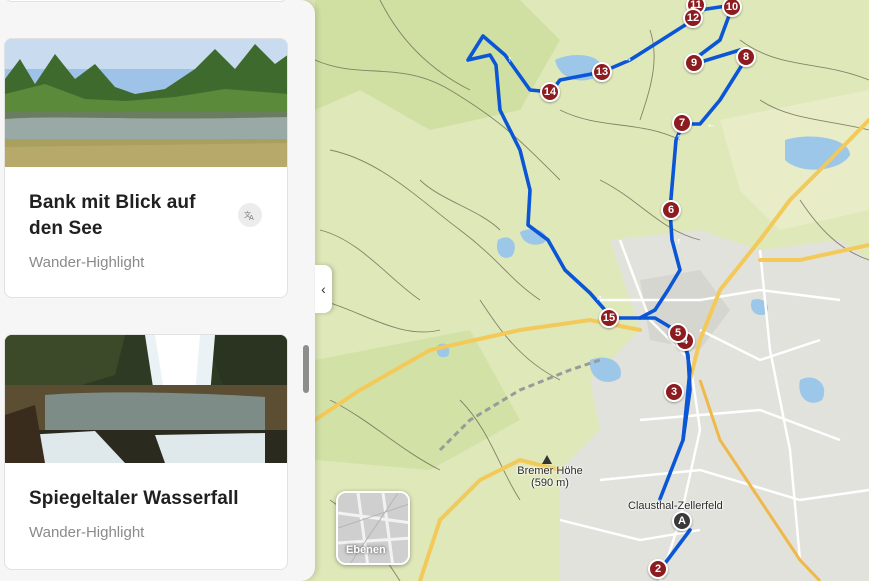  I want to click on translate-icon: 文 A, so click(250, 215).